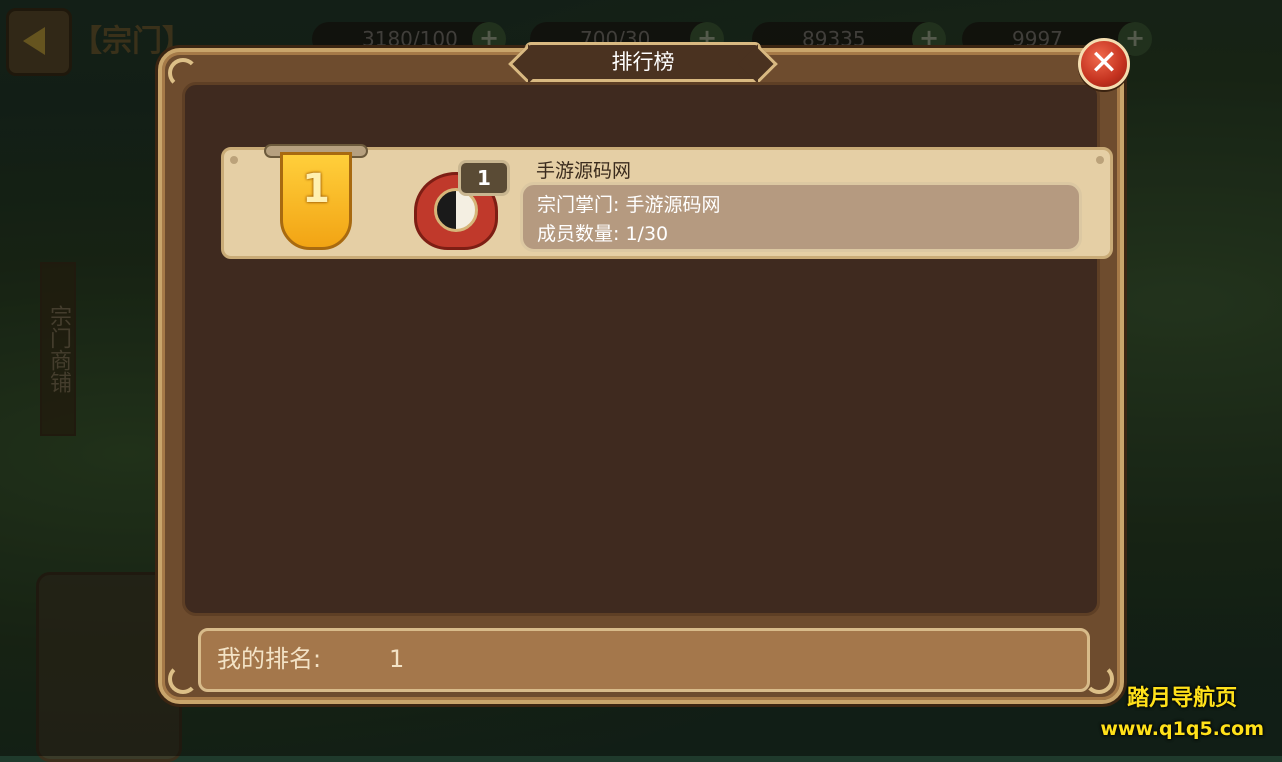  I want to click on my-rank-bar: 我的排名: 1, so click(644, 660).